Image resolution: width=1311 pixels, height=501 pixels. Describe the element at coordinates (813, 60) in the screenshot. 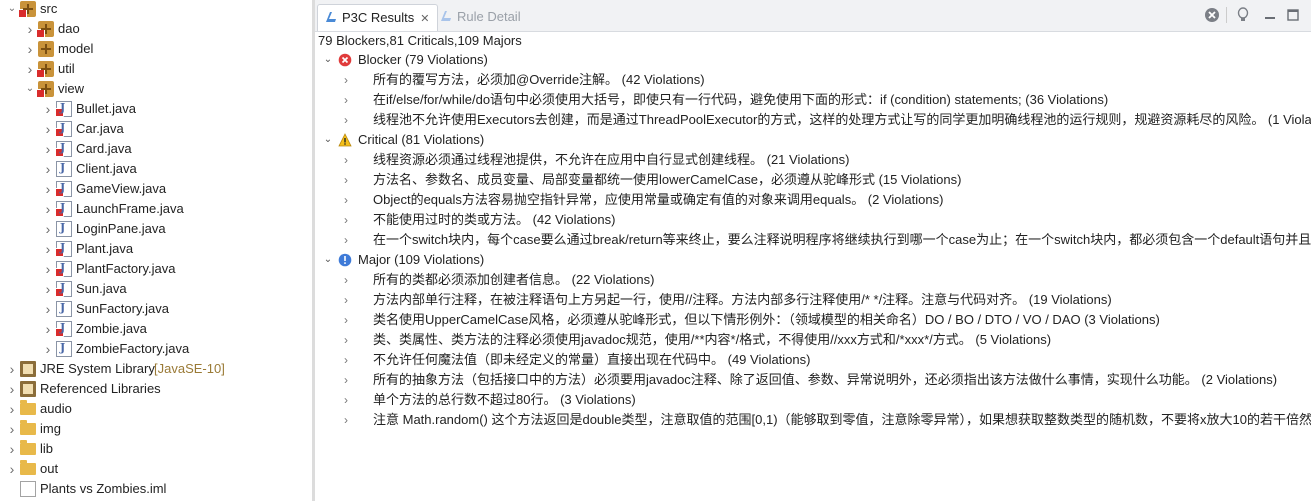

I see `violation-group-blocker: ⌄ Blocker (79 Violations)` at that location.